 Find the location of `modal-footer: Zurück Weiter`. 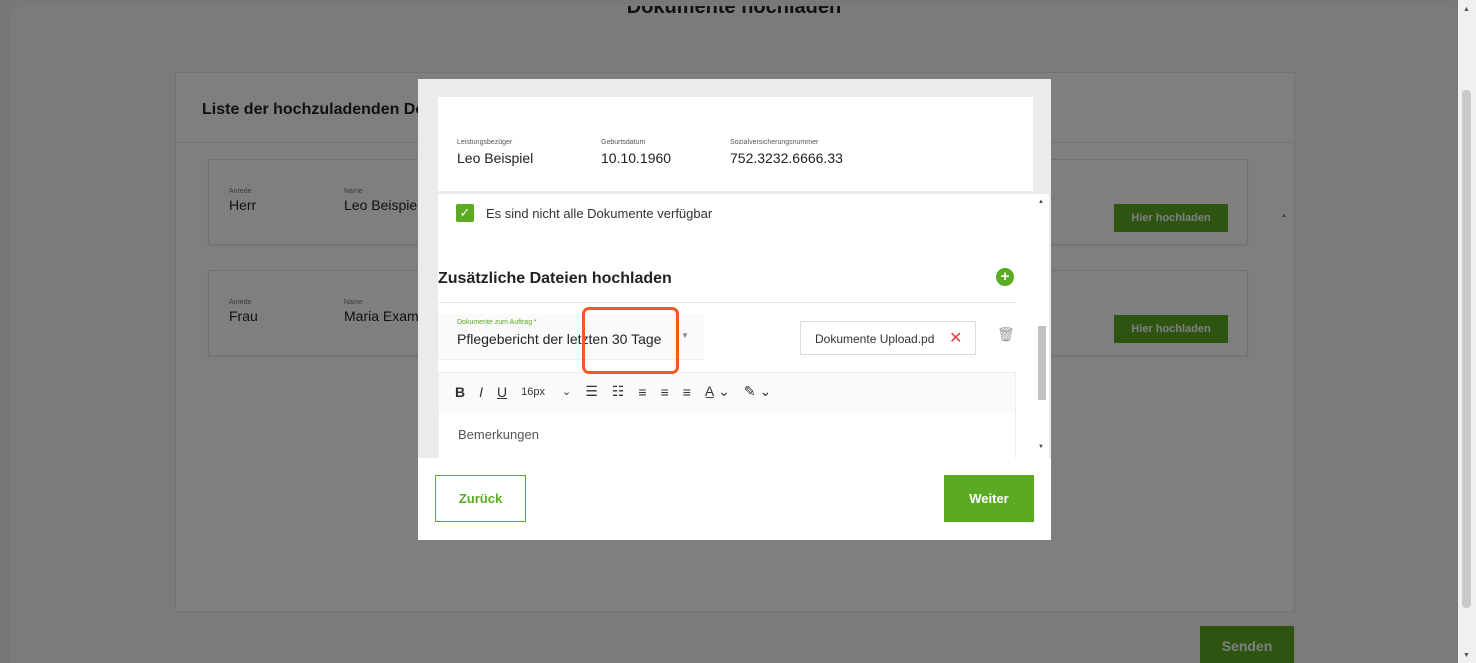

modal-footer: Zurück Weiter is located at coordinates (734, 499).